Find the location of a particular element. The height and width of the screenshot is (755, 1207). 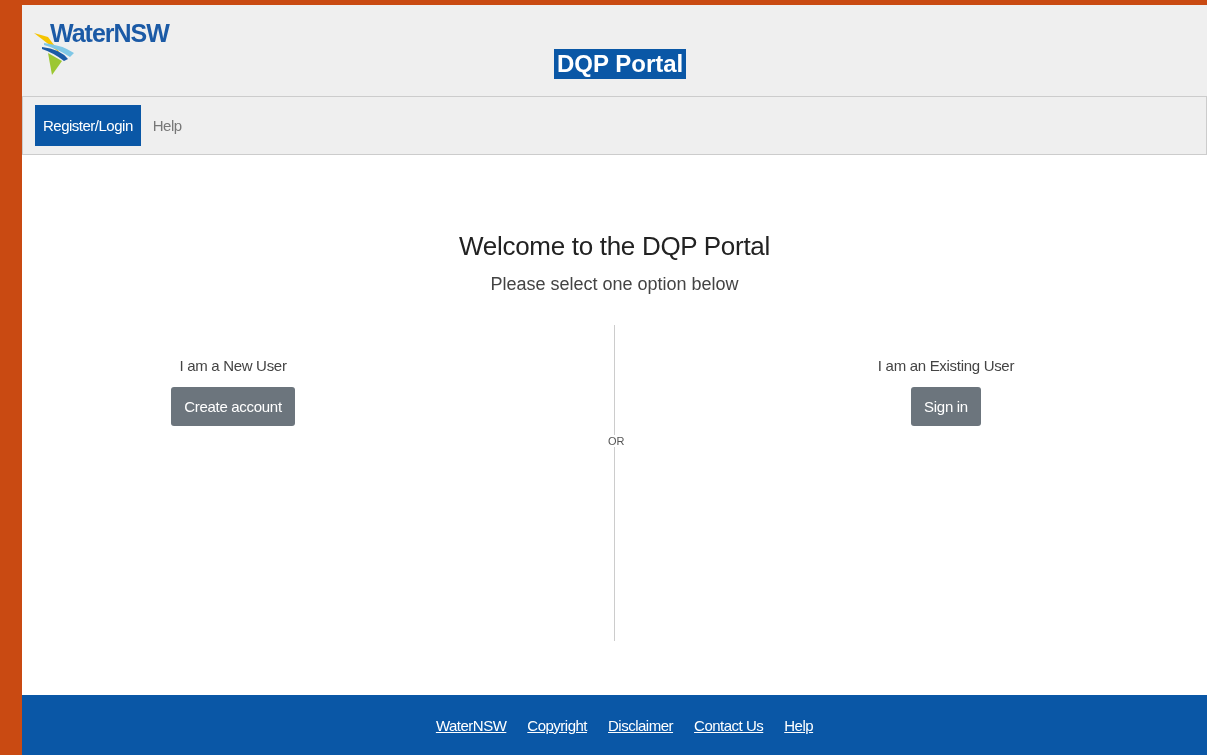

footer-link: Copyright is located at coordinates (557, 725).